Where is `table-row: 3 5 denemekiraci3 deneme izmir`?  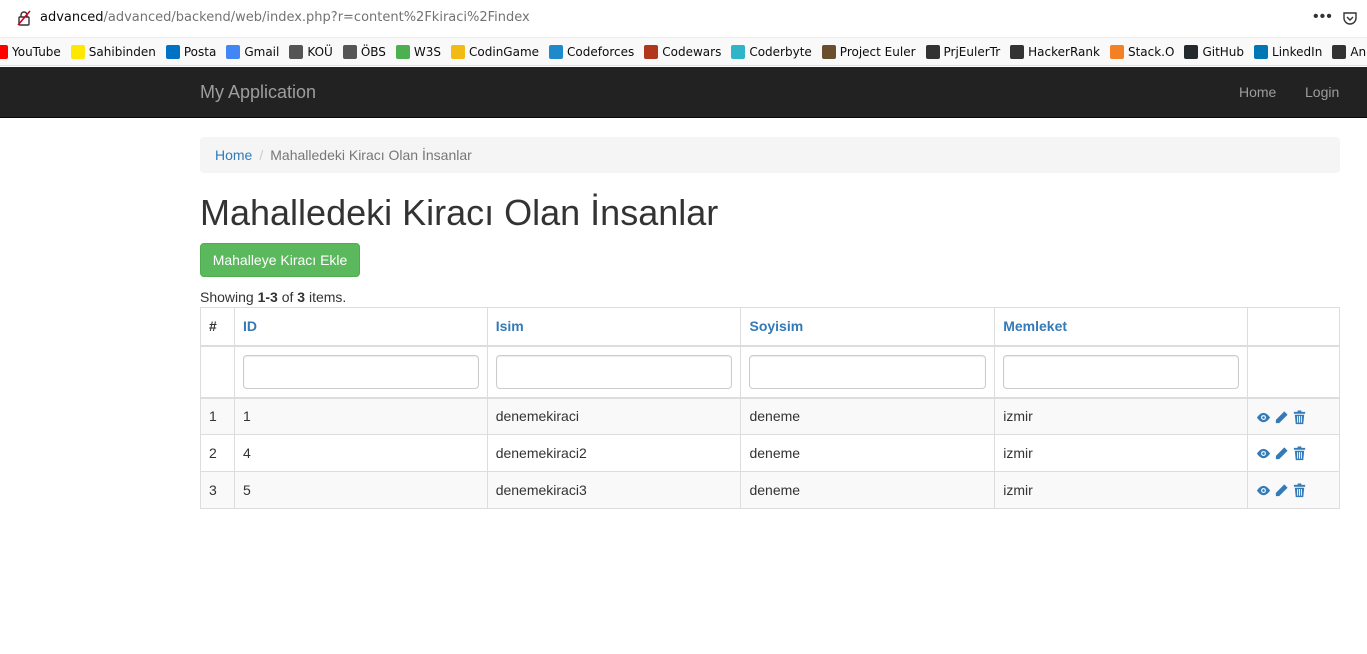 table-row: 3 5 denemekiraci3 deneme izmir is located at coordinates (770, 490).